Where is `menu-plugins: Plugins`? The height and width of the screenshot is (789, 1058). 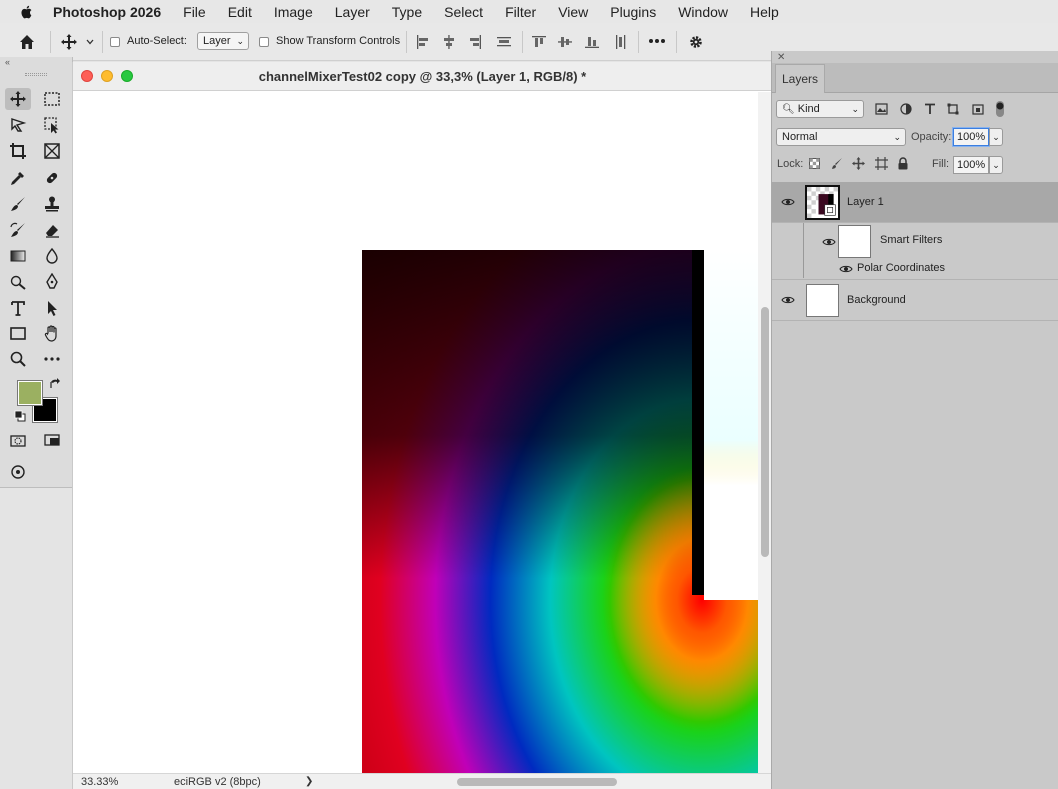 menu-plugins: Plugins is located at coordinates (633, 12).